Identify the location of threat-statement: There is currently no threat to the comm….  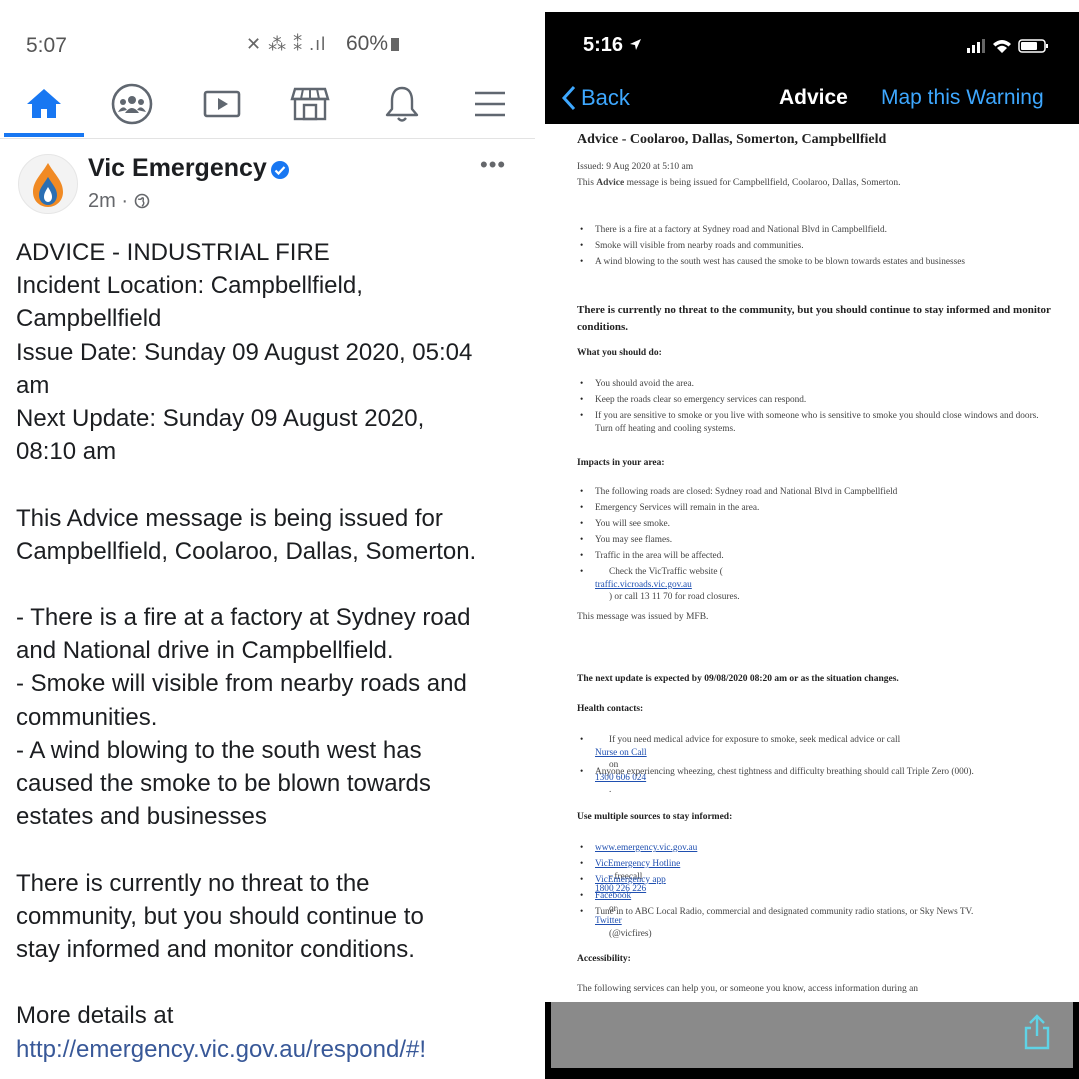
(814, 318).